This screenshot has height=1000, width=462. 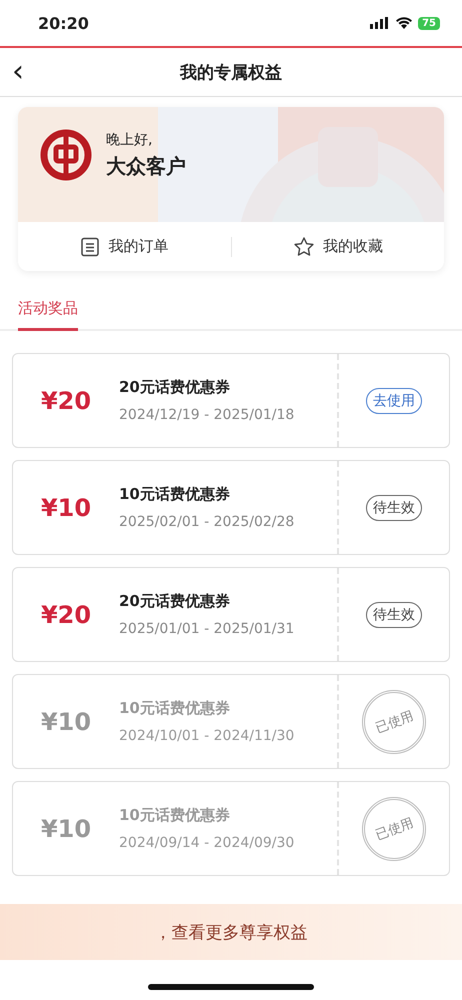 What do you see at coordinates (303, 247) in the screenshot?
I see `star-icon` at bounding box center [303, 247].